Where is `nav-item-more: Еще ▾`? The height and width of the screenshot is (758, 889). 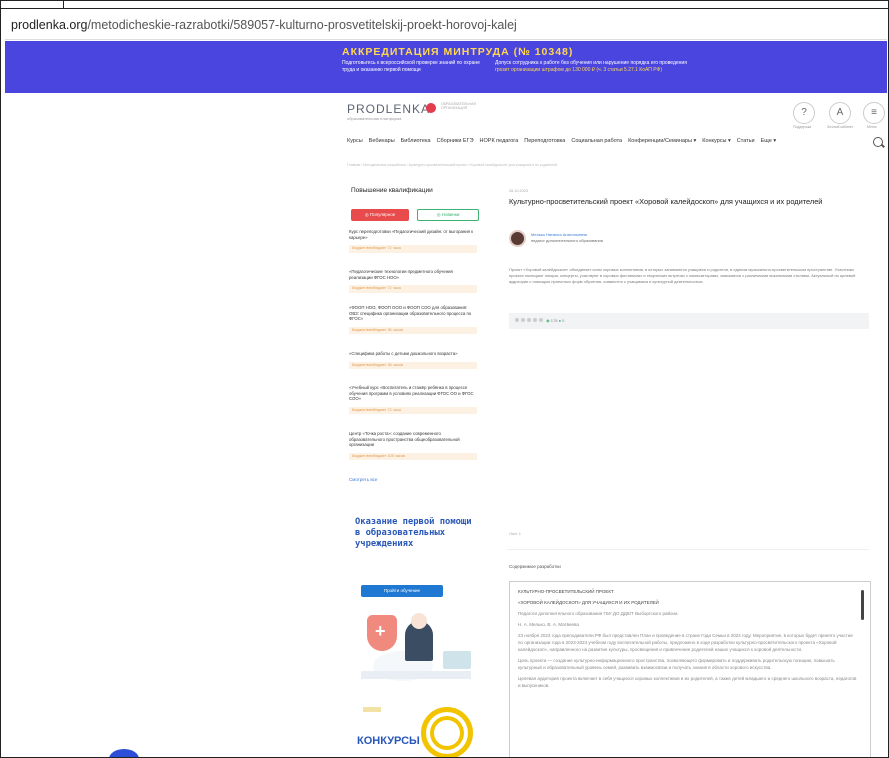 nav-item-more: Еще ▾ is located at coordinates (768, 144).